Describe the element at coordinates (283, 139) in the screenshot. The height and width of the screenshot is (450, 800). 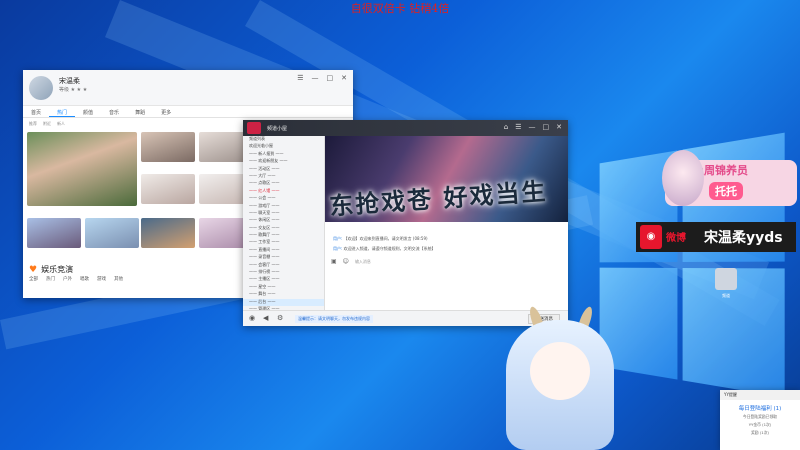
I see `channel-tree-item: 频道列表` at that location.